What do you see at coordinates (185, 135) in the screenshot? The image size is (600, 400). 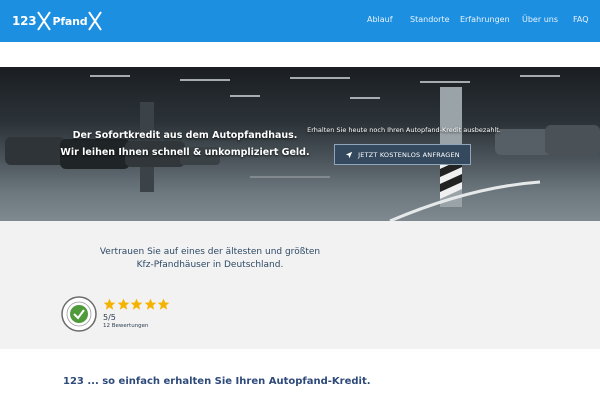 I see `hero-headline-line1: Der Sofortkredit aus dem Autopfandhaus.` at bounding box center [185, 135].